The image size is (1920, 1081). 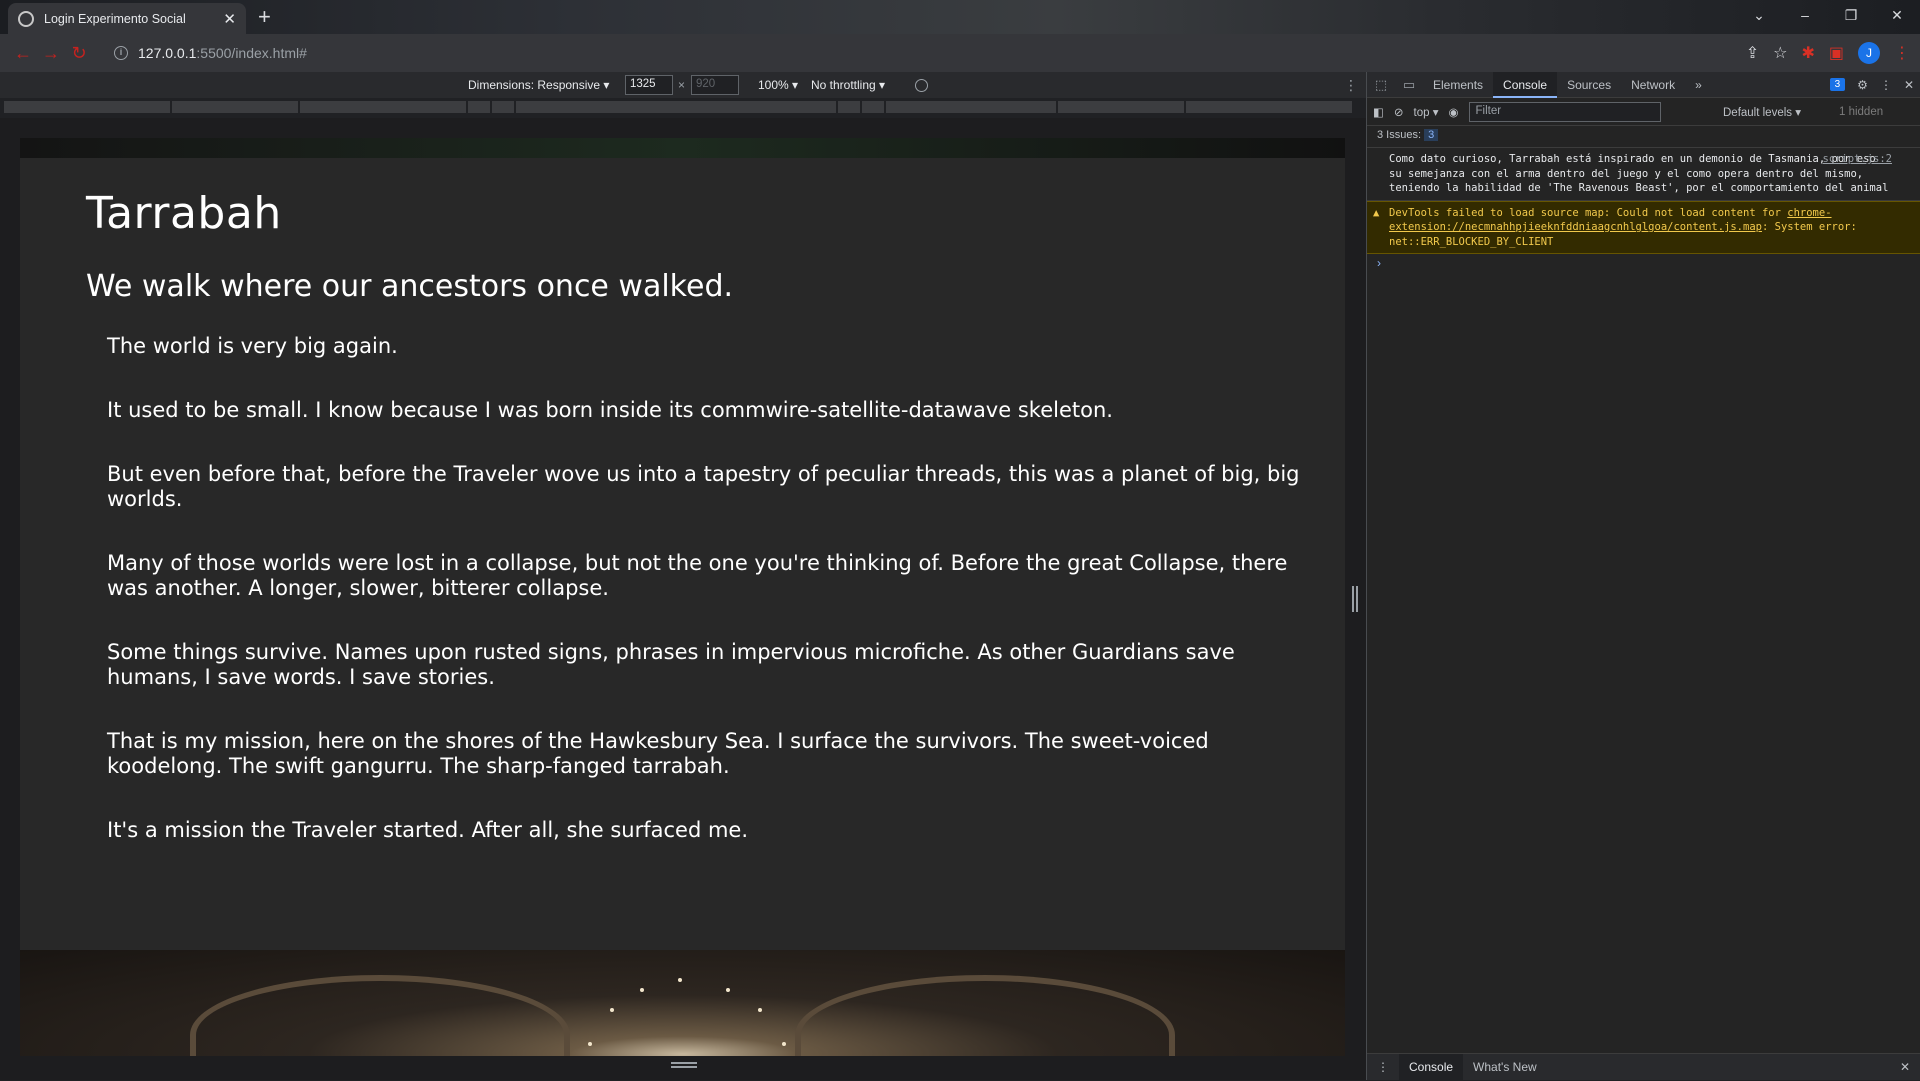 I want to click on rotate-icon, so click(x=921, y=85).